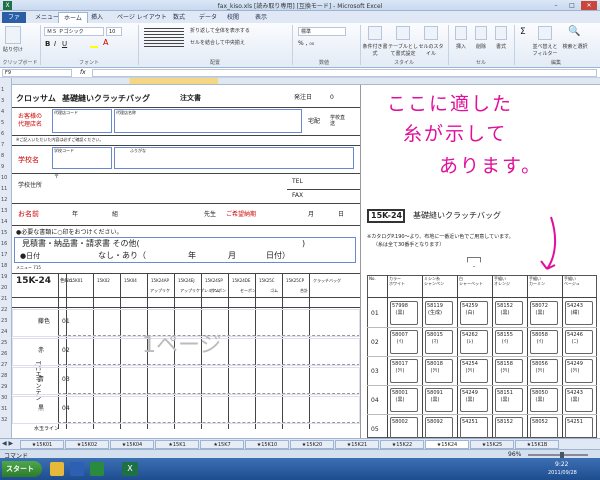 This screenshot has height=480, width=600. What do you see at coordinates (14, 22) in the screenshot?
I see `tab-file: ファイル` at bounding box center [14, 22].